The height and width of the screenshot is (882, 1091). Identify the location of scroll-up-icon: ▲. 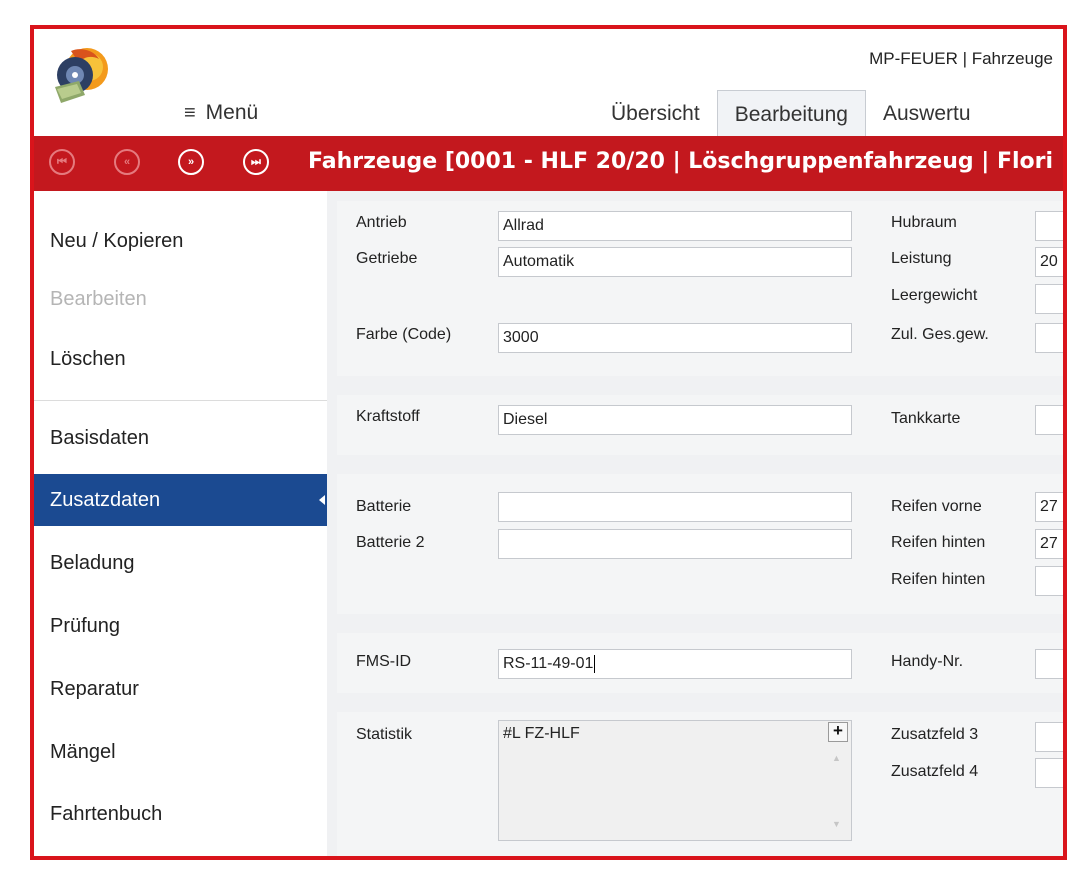
(836, 758).